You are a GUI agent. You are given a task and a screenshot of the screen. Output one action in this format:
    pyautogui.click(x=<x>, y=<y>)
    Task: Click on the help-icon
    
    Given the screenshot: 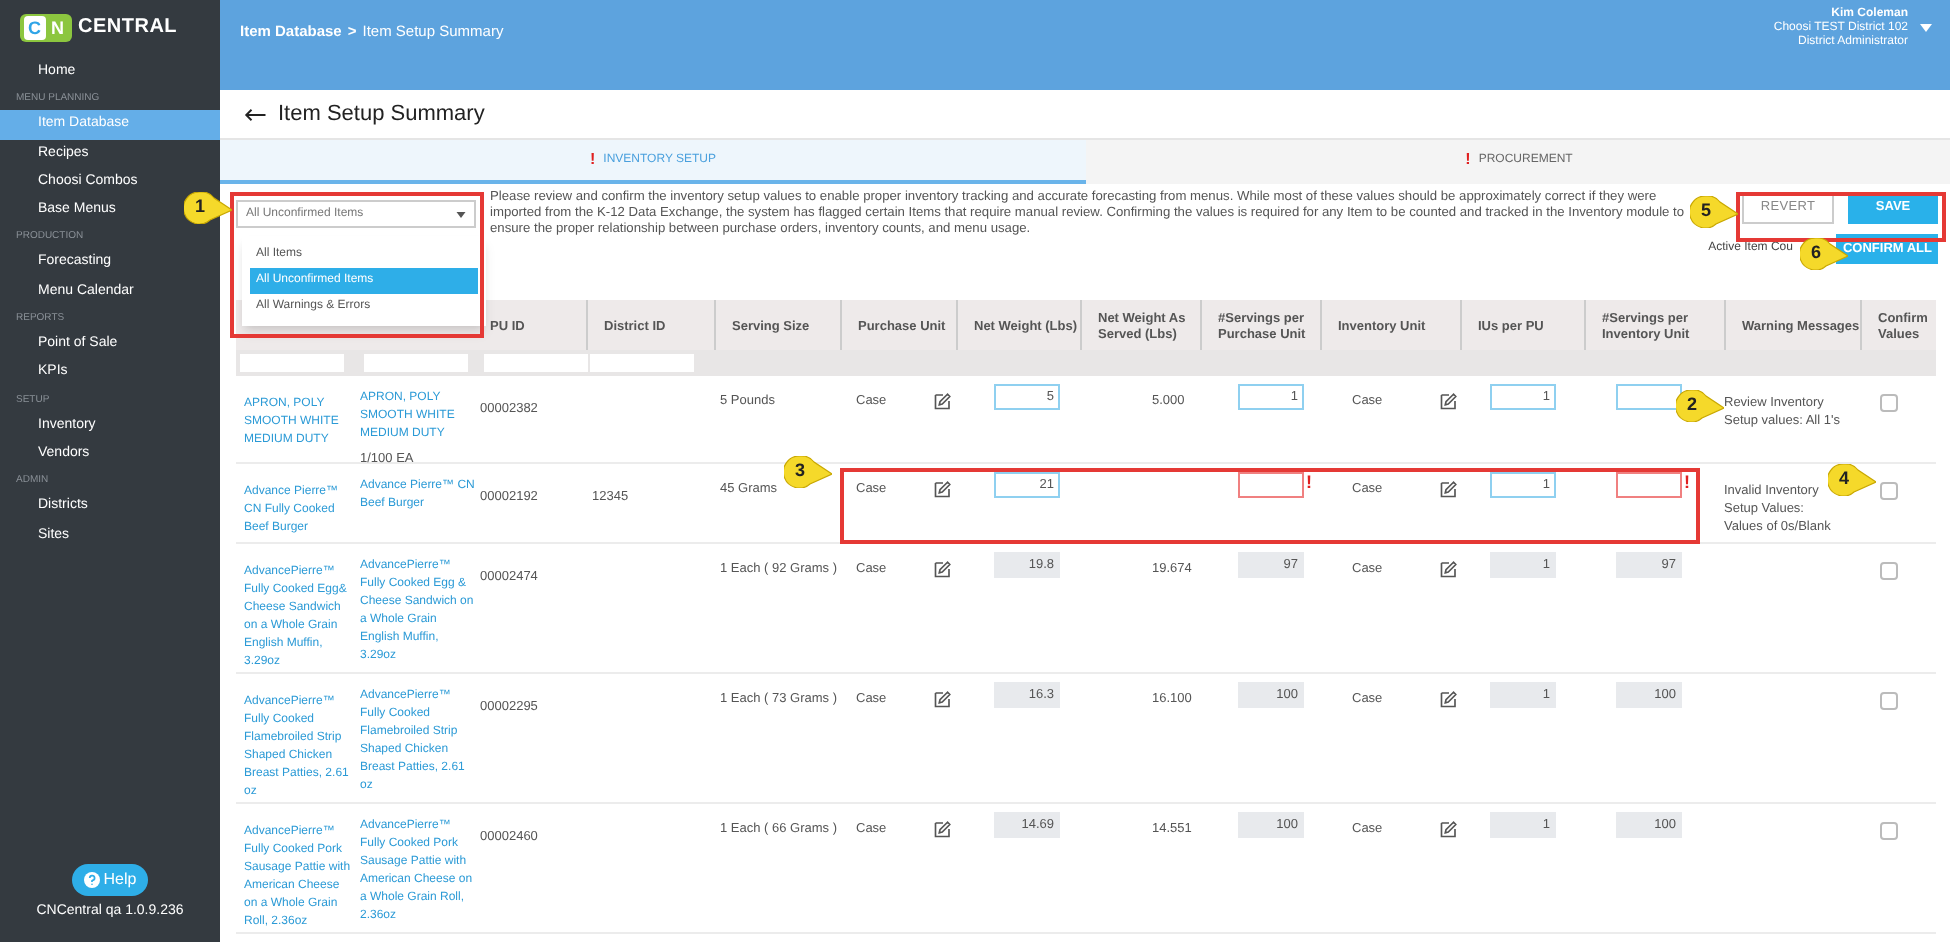 What is the action you would take?
    pyautogui.click(x=91, y=879)
    